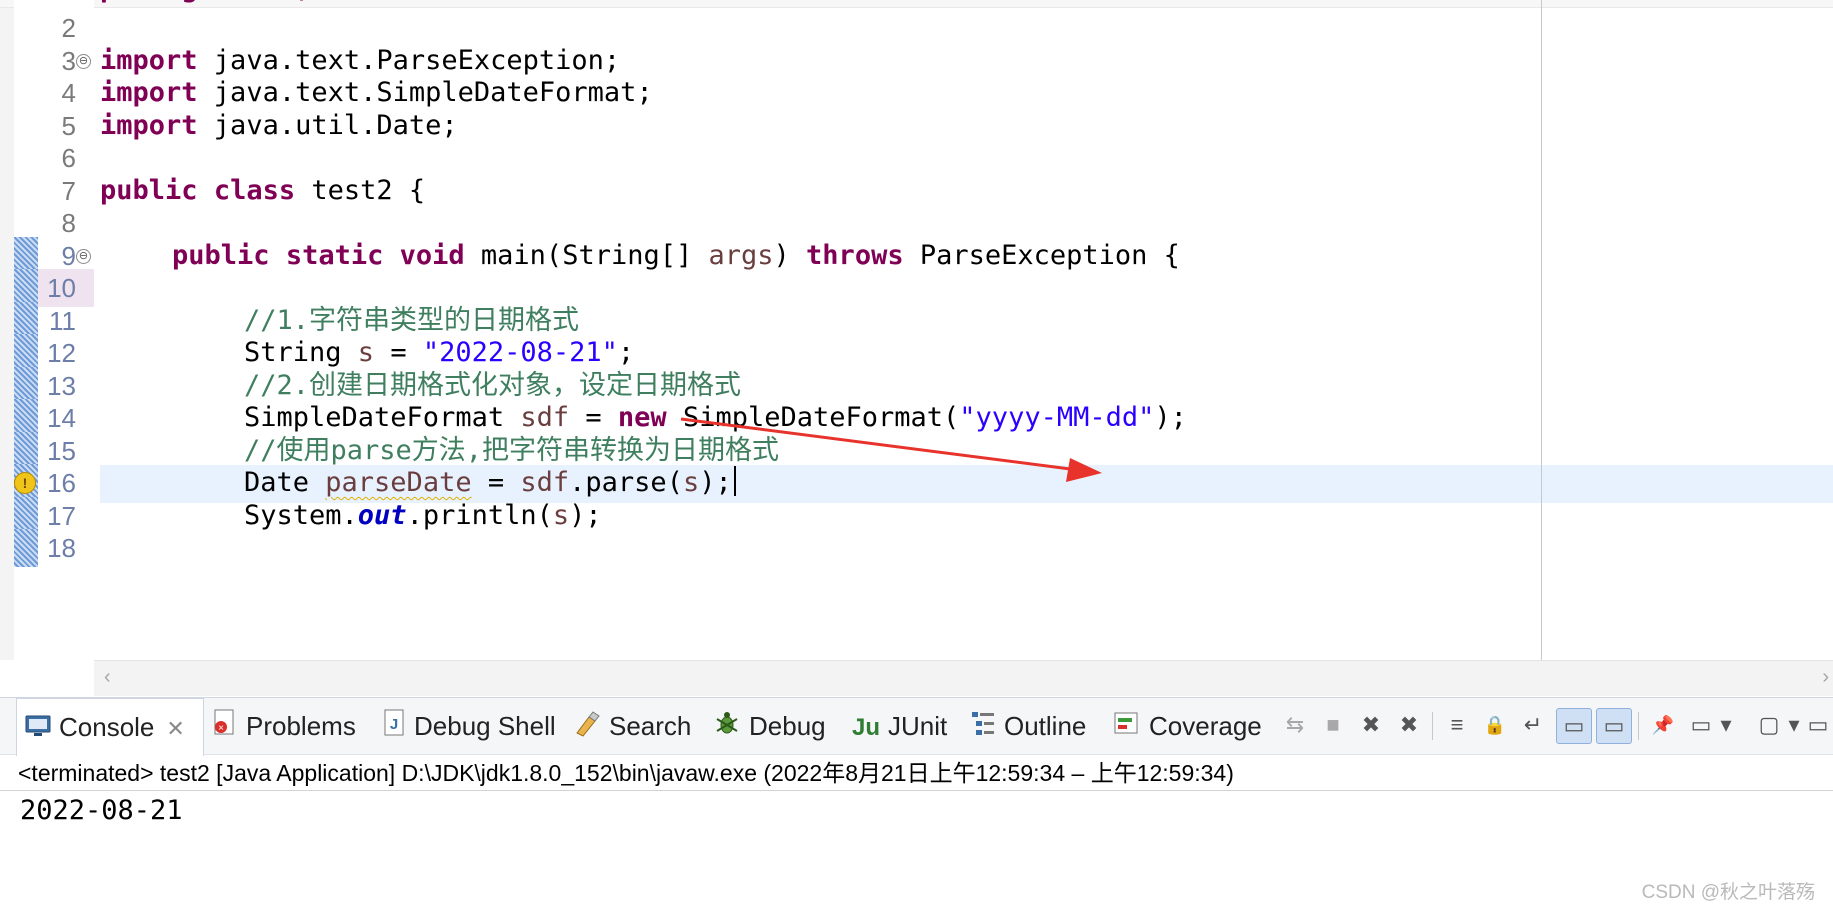  I want to click on junit-icon: Ju, so click(866, 728).